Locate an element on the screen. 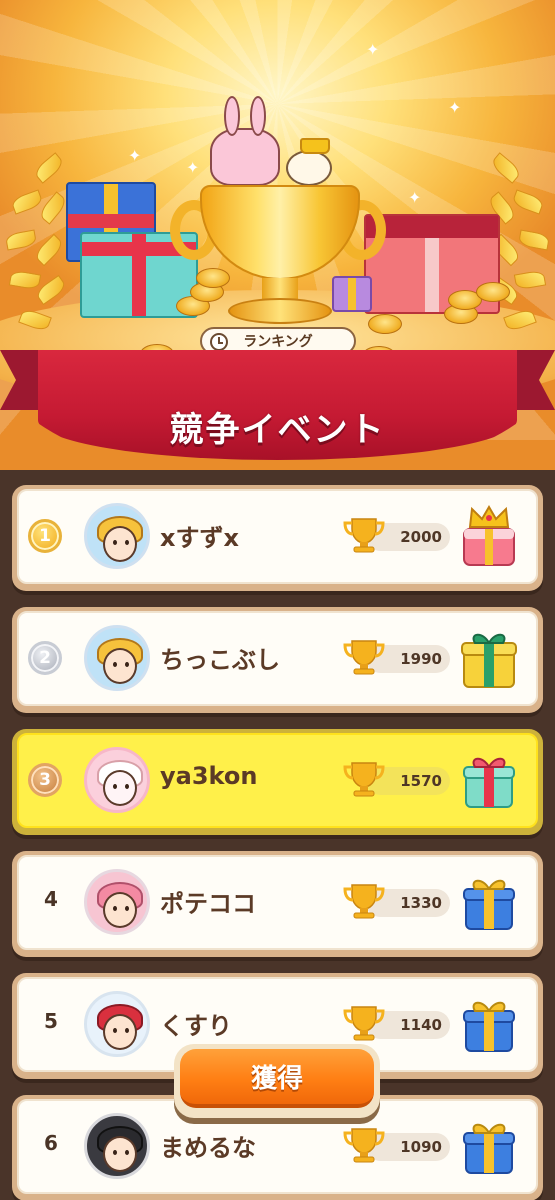  event-title: 競争イベント is located at coordinates (277, 430).